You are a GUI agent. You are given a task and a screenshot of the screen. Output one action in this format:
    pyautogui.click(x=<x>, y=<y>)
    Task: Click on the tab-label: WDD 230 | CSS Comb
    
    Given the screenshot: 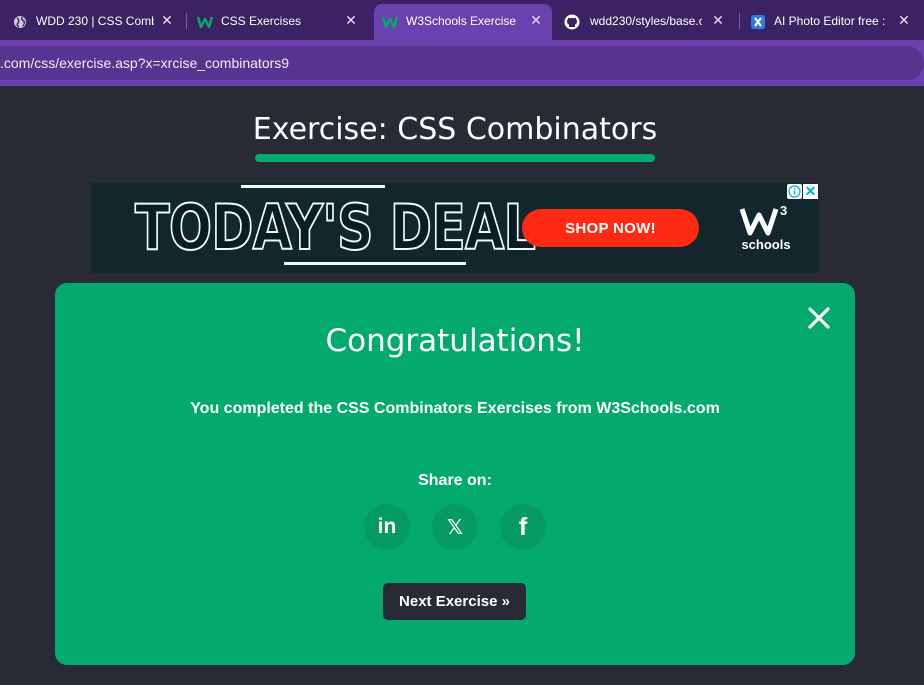 What is the action you would take?
    pyautogui.click(x=95, y=21)
    